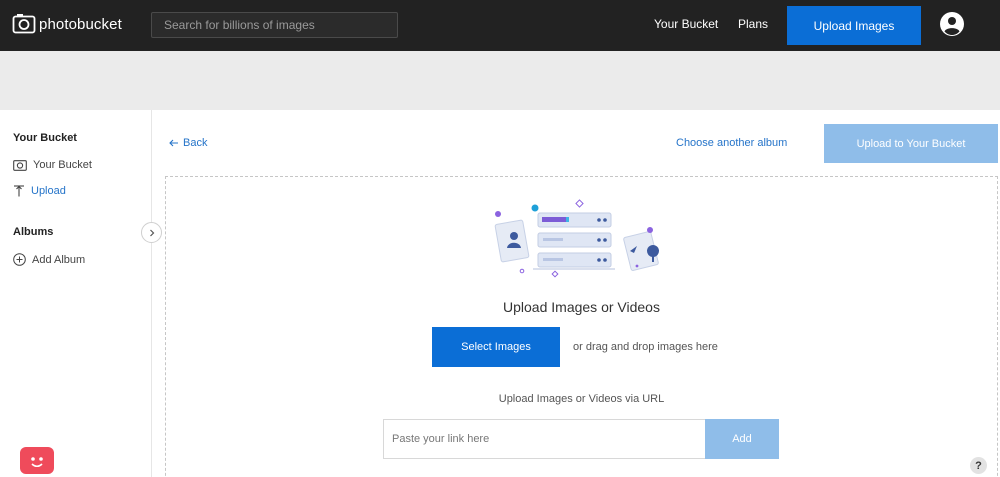 The image size is (1000, 477). What do you see at coordinates (500, 80) in the screenshot?
I see `banner-area` at bounding box center [500, 80].